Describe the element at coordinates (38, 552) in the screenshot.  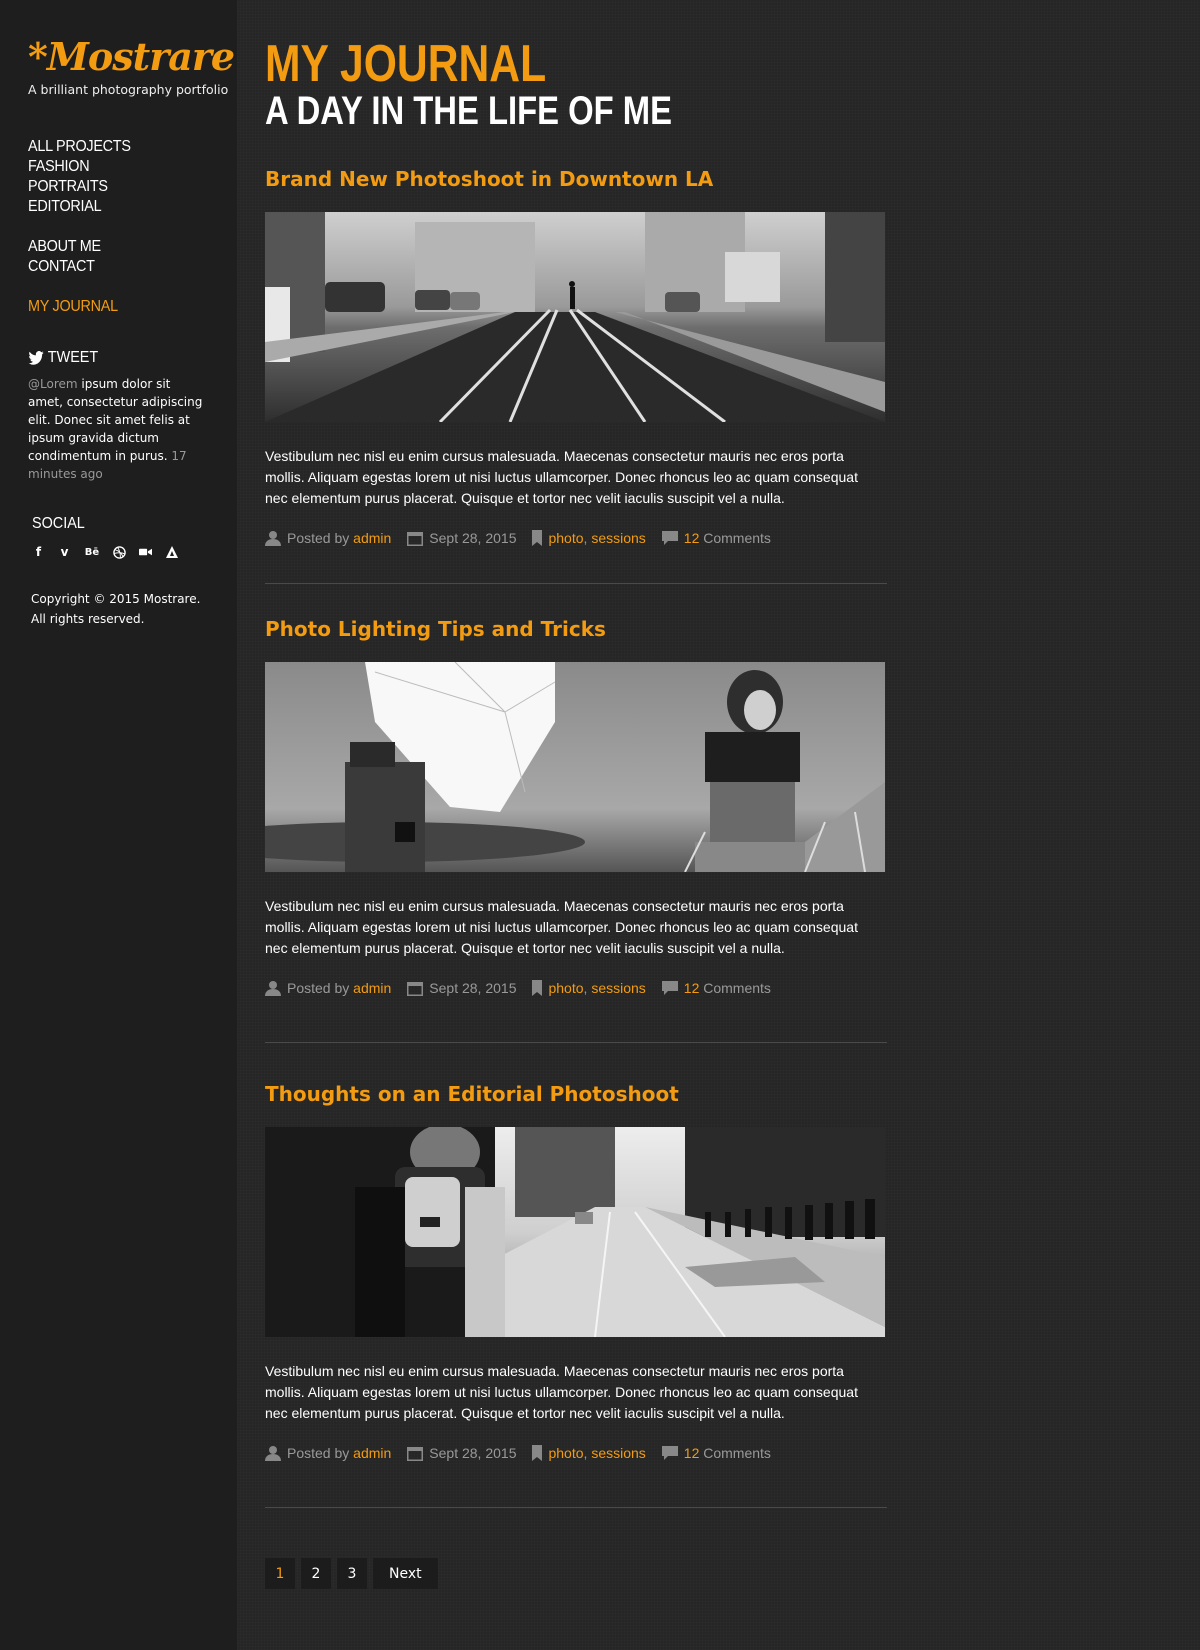
I see `facebook-icon: f` at that location.